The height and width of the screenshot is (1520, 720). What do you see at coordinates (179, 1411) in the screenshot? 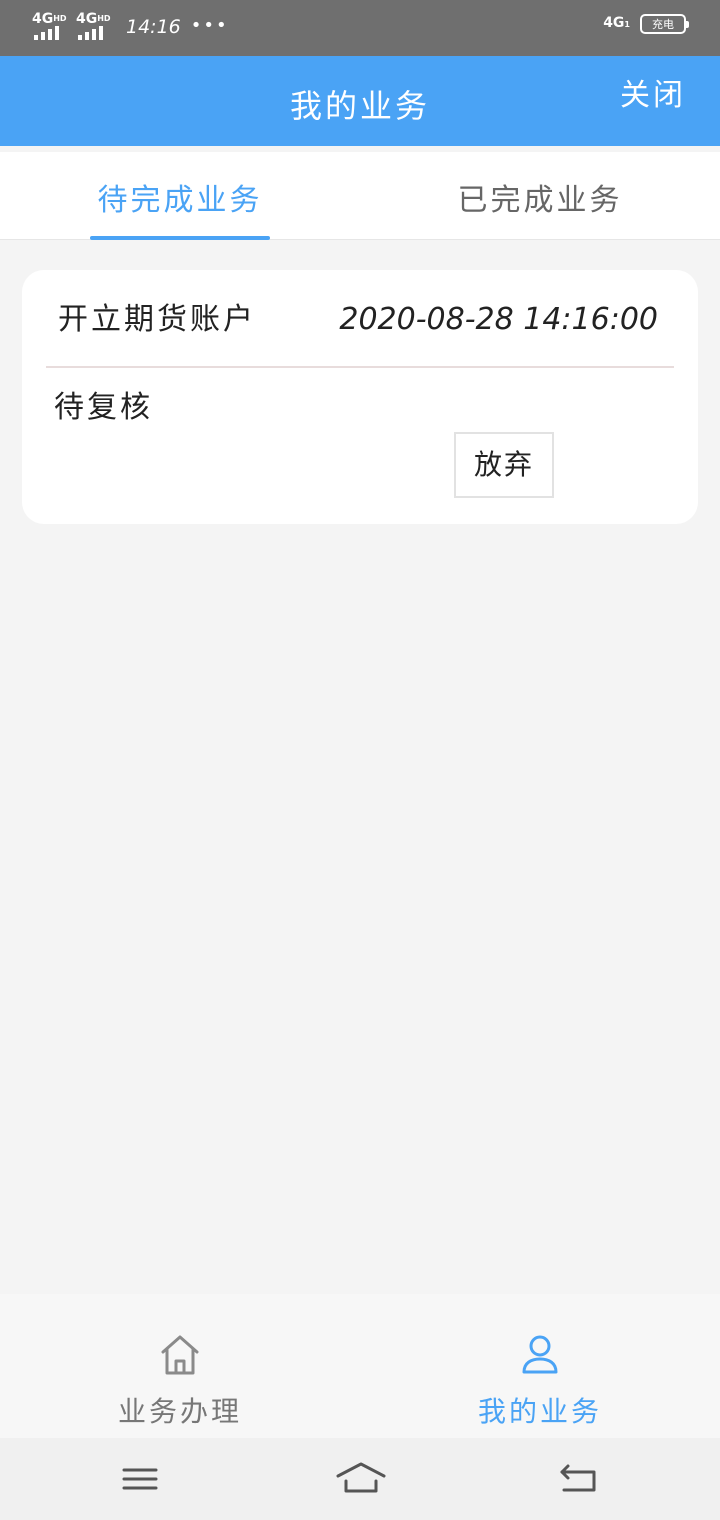
I see `bottom-tab-label: 业务办理` at bounding box center [179, 1411].